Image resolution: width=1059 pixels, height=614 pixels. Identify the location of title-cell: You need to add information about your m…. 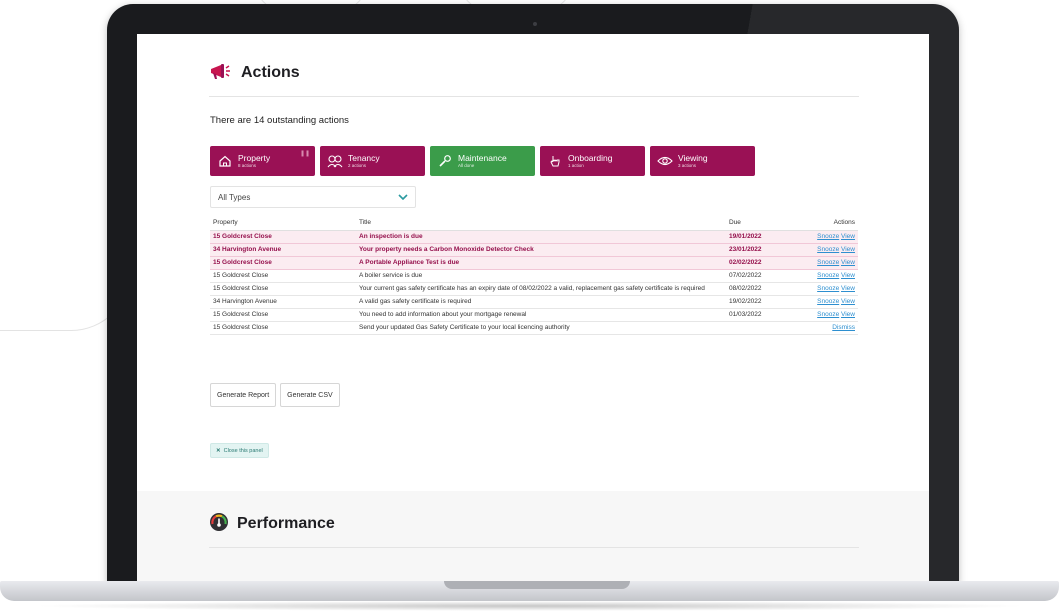
(541, 315).